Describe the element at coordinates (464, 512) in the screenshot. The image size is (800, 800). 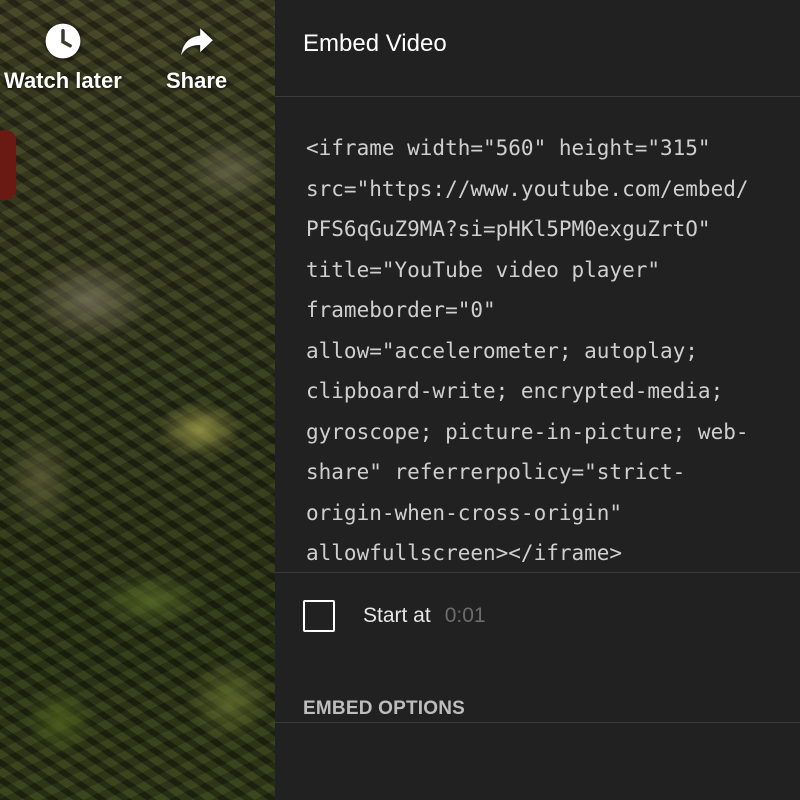
I see `embed-code-line: origin-when-cross-origin"` at that location.